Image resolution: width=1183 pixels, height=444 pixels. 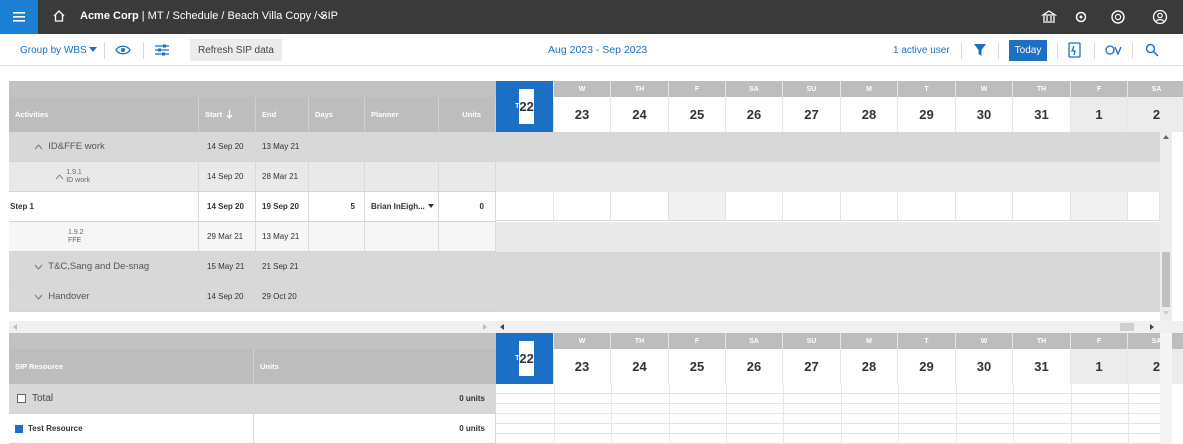 I want to click on col-days: Days, so click(x=337, y=114).